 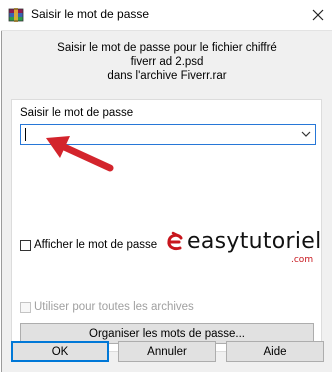 I want to click on watermark-domain: .com, so click(x=302, y=260).